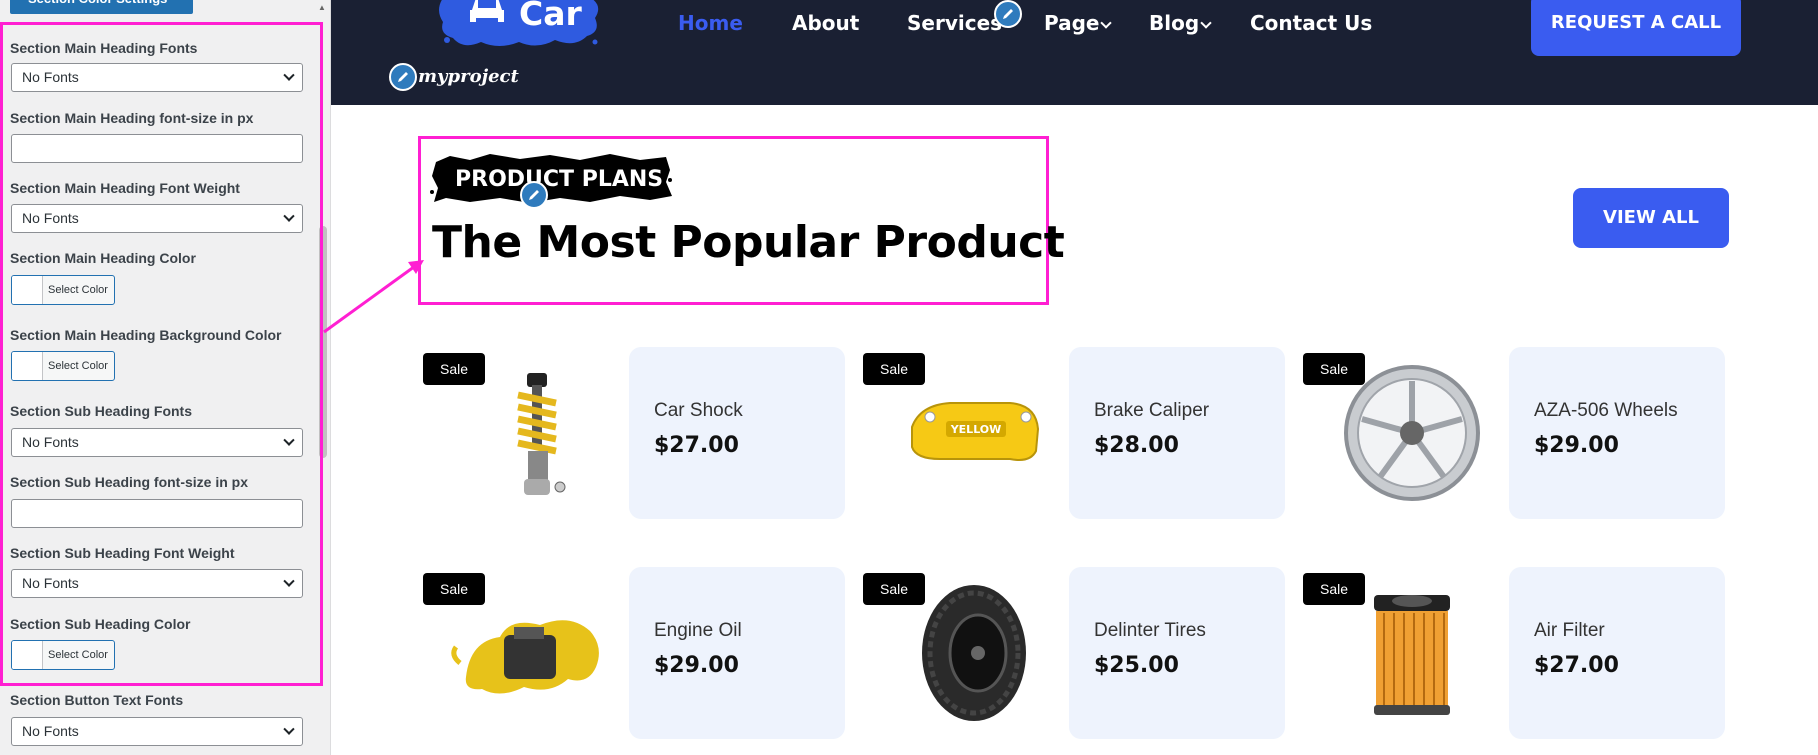 This screenshot has height=755, width=1818. What do you see at coordinates (550, 16) in the screenshot?
I see `logo-text: Car` at bounding box center [550, 16].